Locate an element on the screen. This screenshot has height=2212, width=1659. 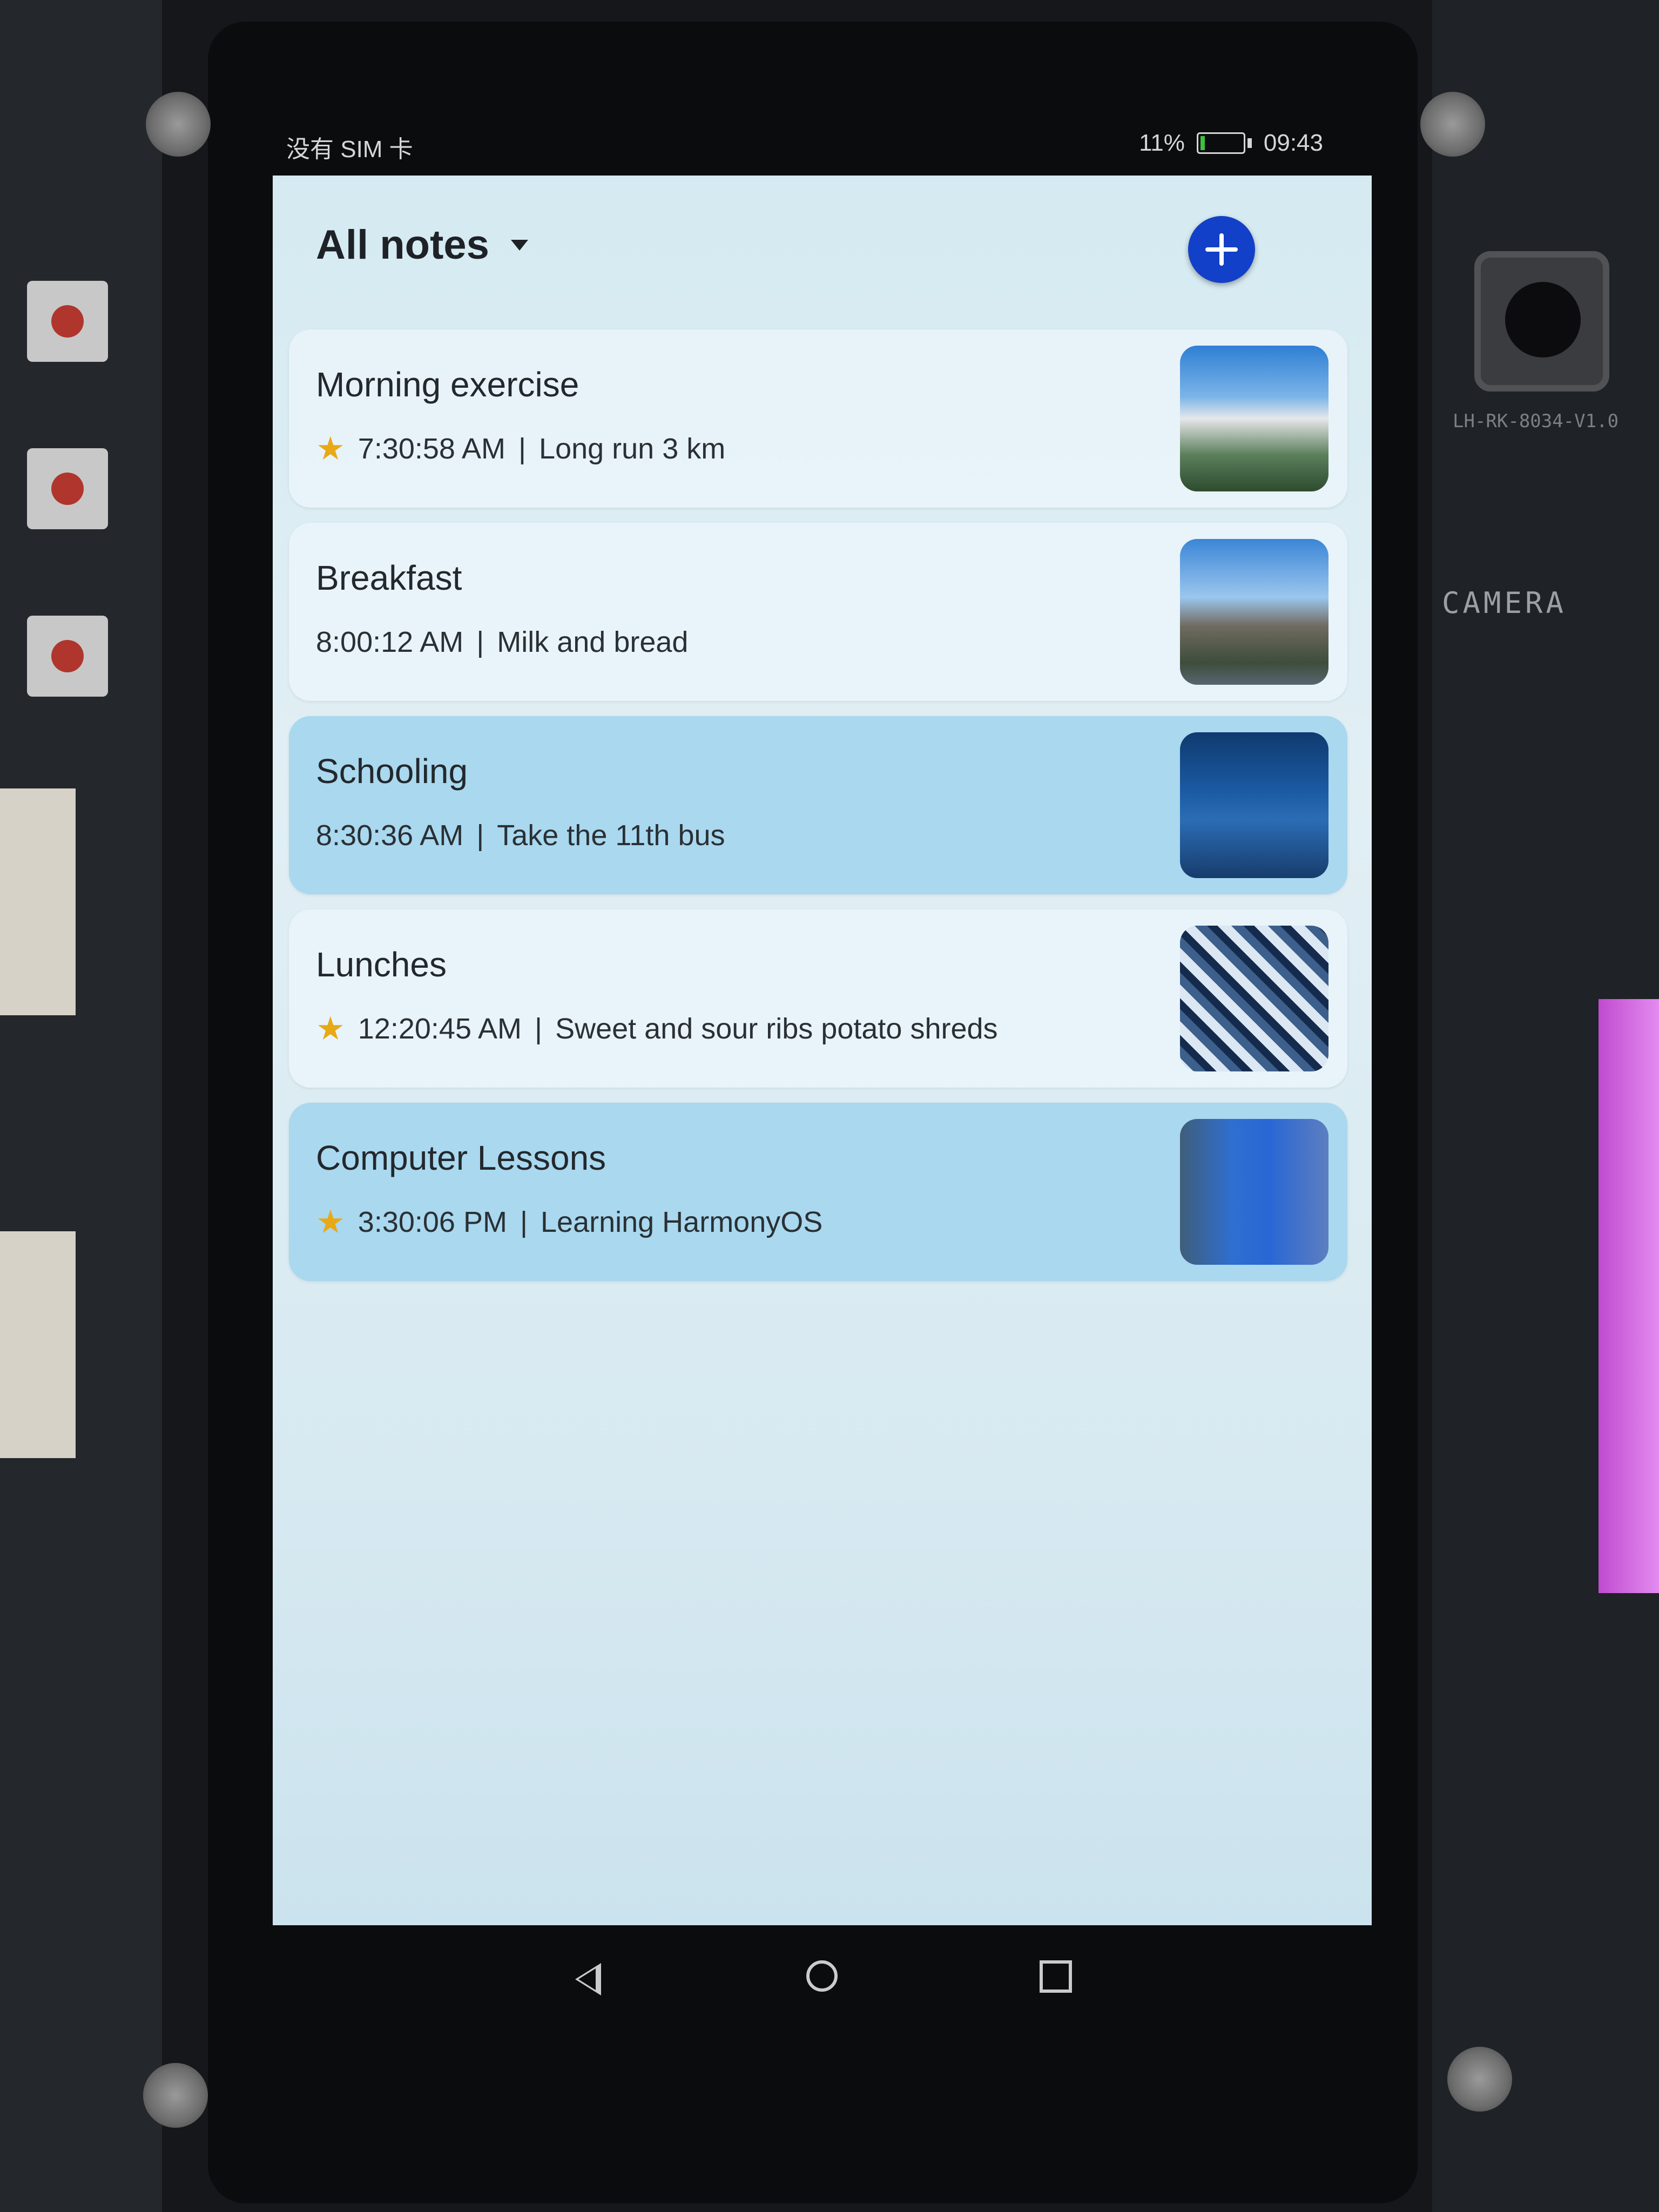
app-header: All notes is located at coordinates (822, 240).